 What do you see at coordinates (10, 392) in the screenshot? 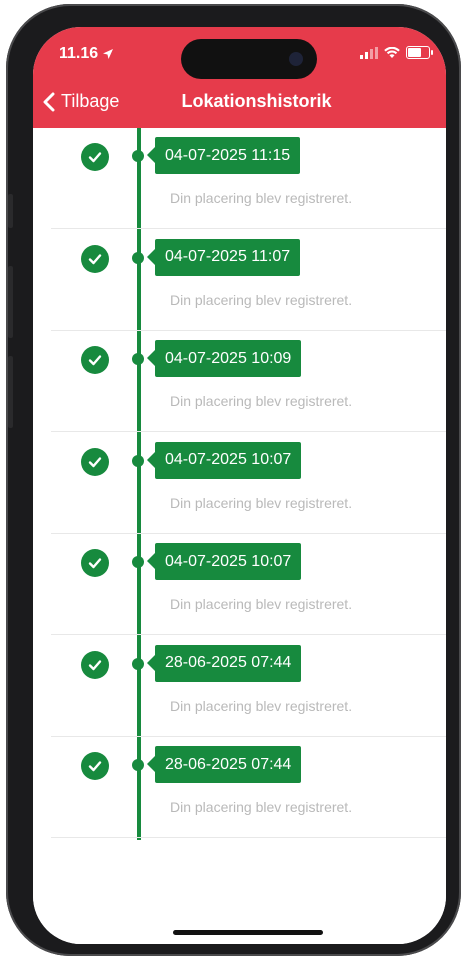
I see `volume-down-button` at bounding box center [10, 392].